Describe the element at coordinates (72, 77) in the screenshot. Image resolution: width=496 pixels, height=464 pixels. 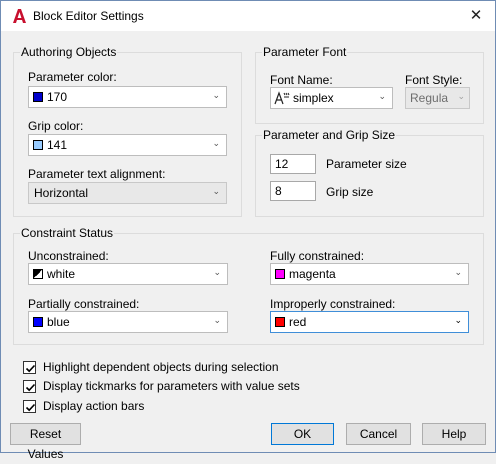
I see `parameter-color-label: Parameter color:` at that location.